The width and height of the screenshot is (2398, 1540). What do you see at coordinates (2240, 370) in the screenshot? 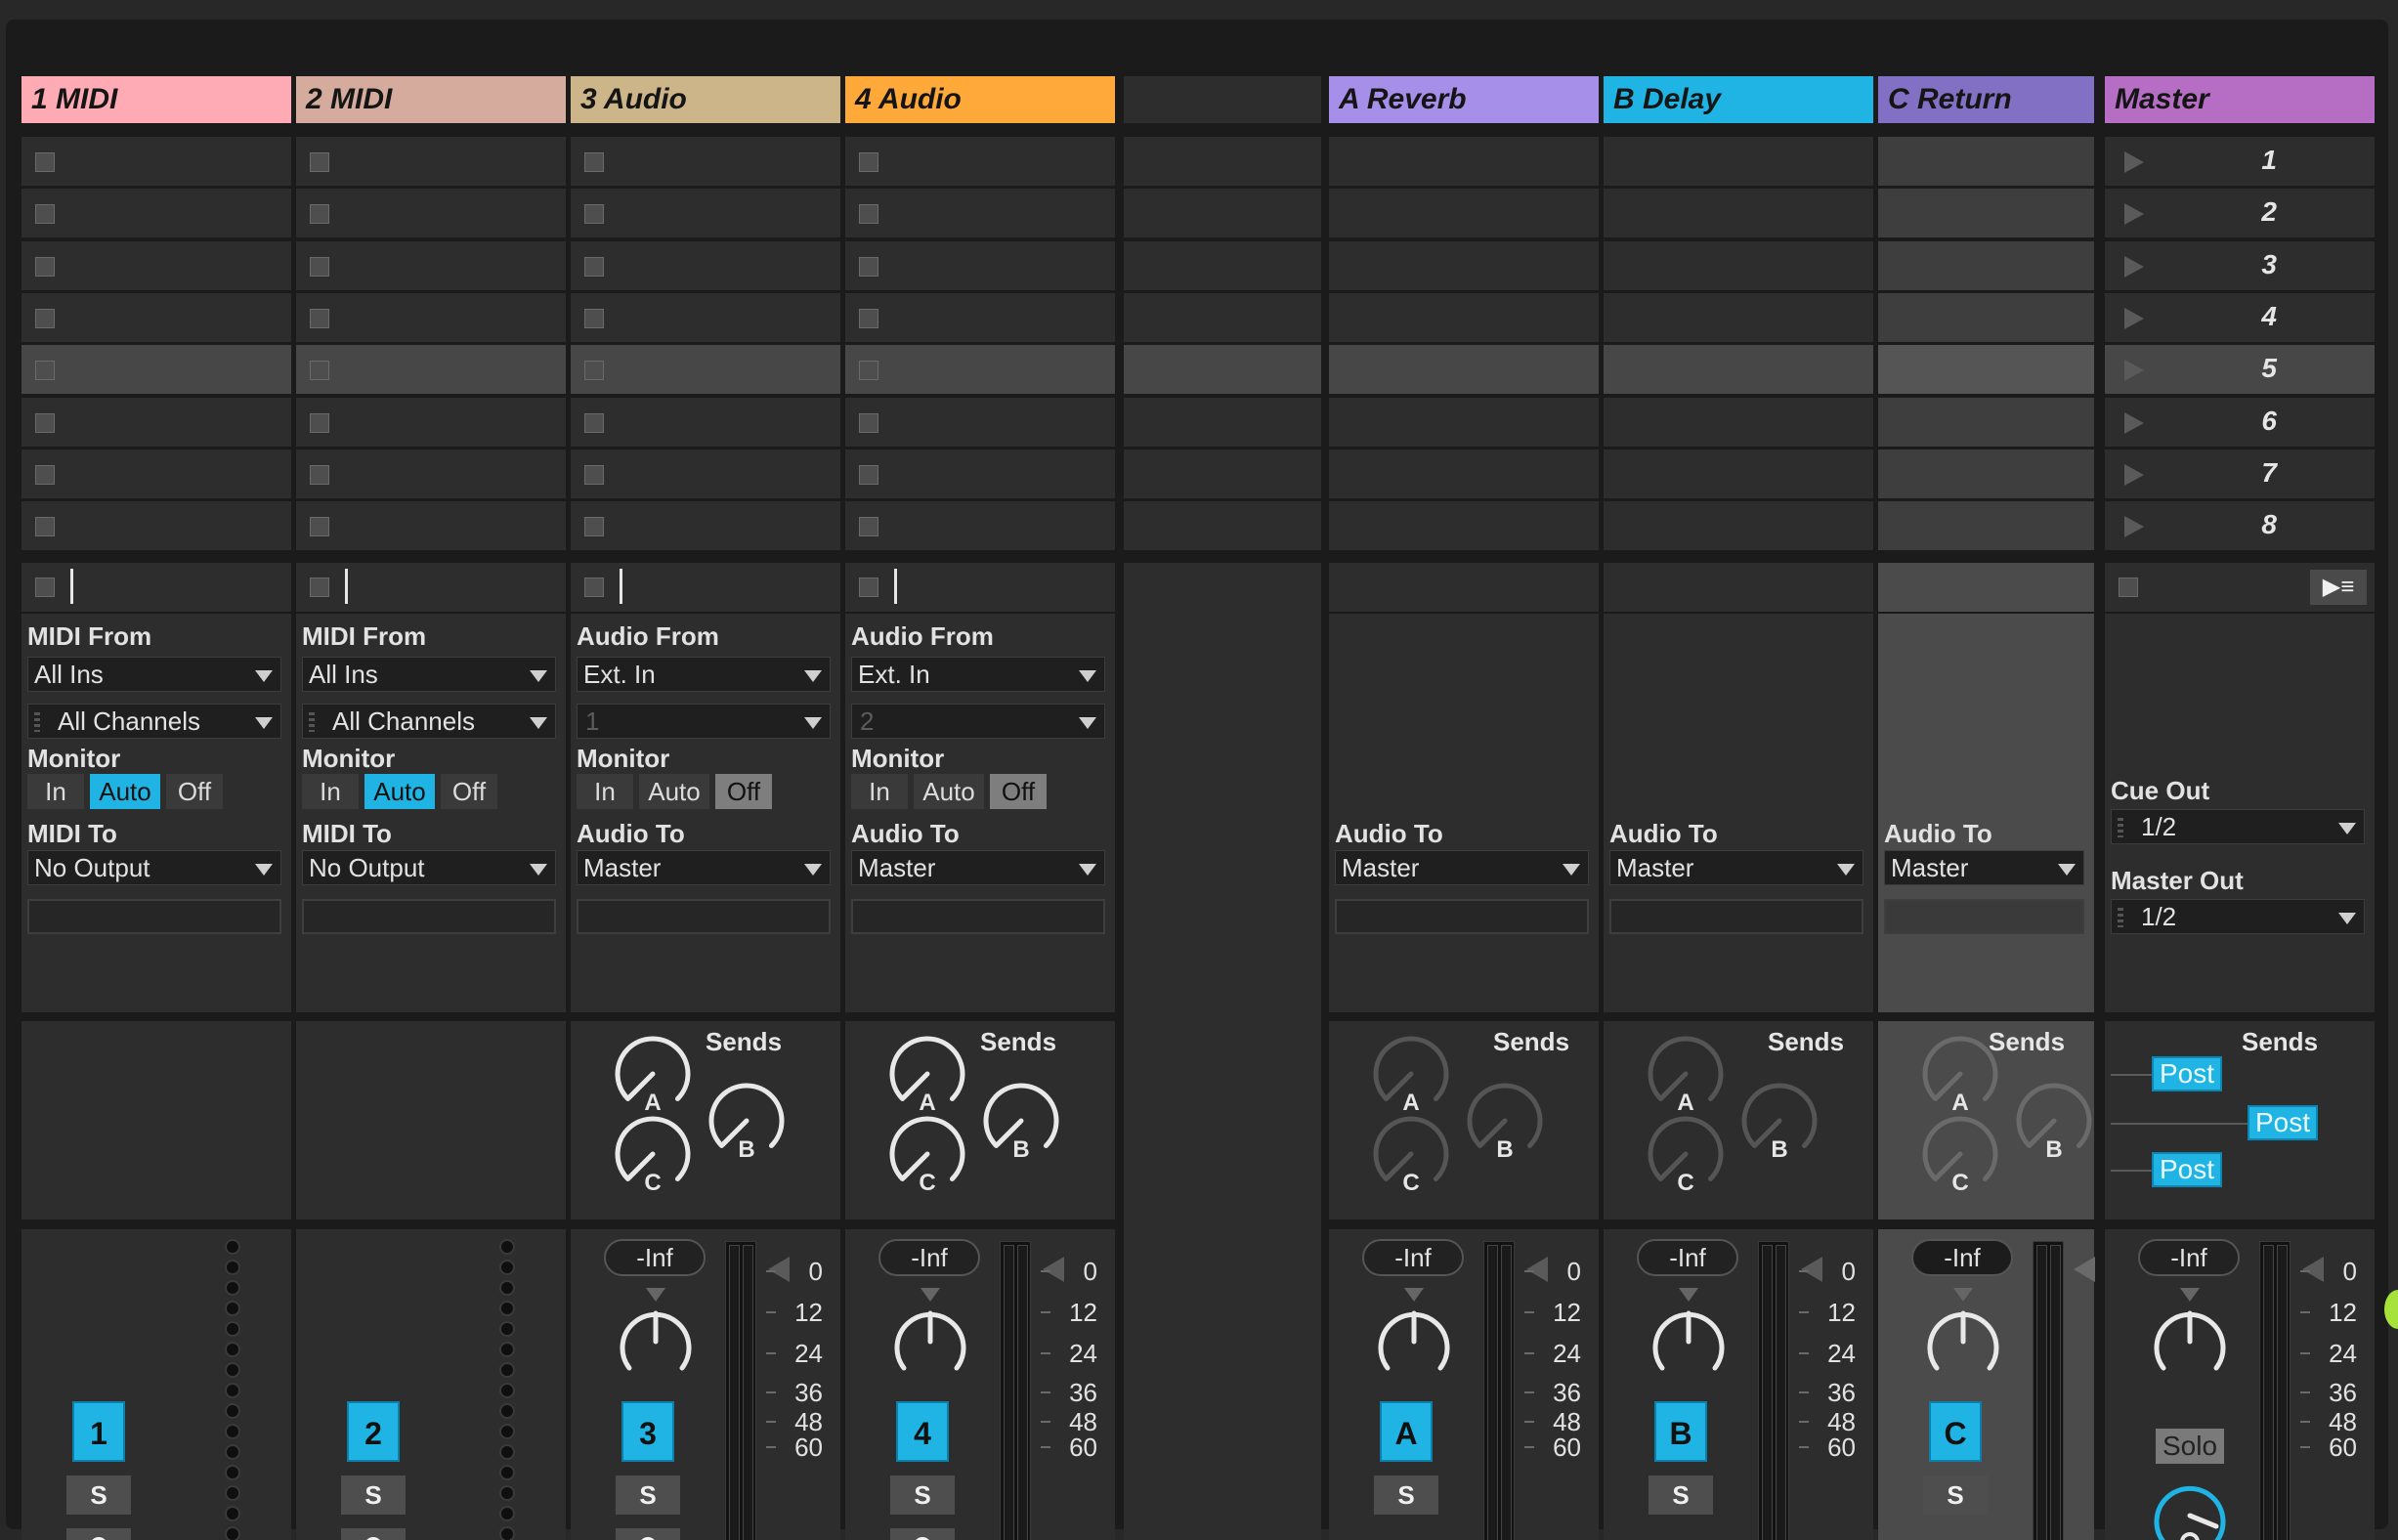
I see `scene-slot: 5` at bounding box center [2240, 370].